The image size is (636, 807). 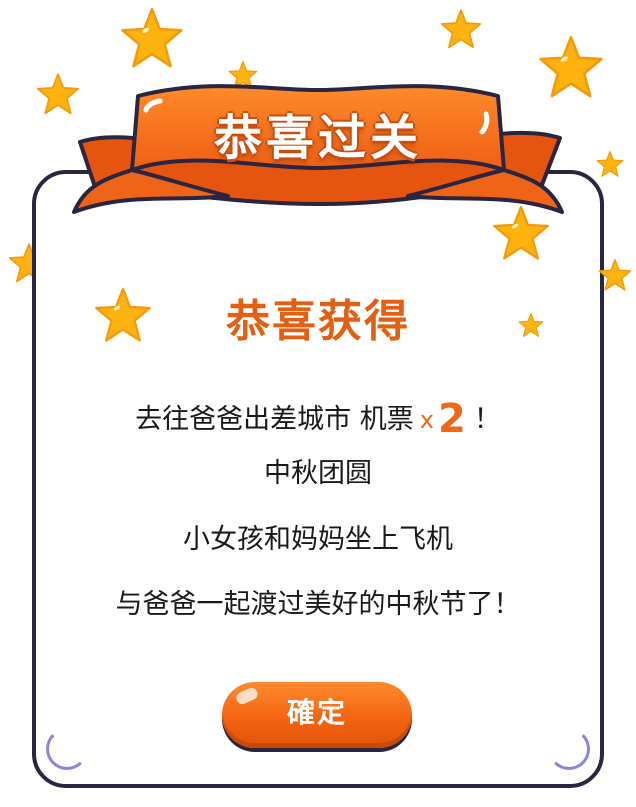 What do you see at coordinates (274, 419) in the screenshot?
I see `prize-text: 去往爸爸出差城市 机票` at bounding box center [274, 419].